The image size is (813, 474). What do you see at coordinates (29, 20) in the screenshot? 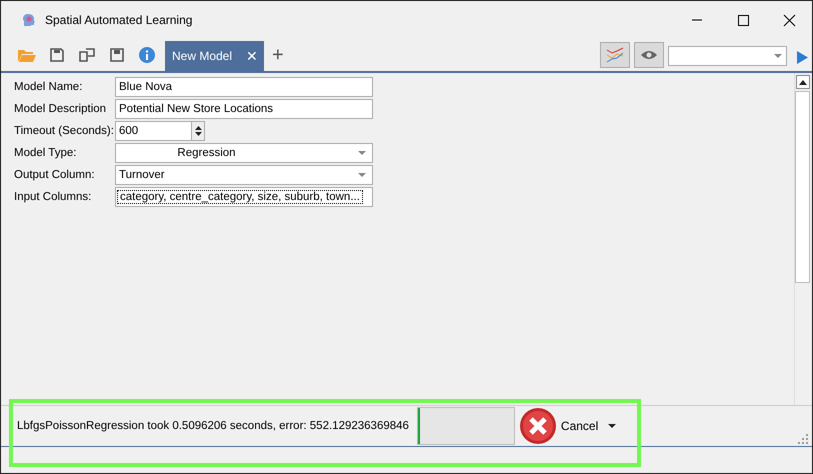
I see `app-logo-icon` at bounding box center [29, 20].